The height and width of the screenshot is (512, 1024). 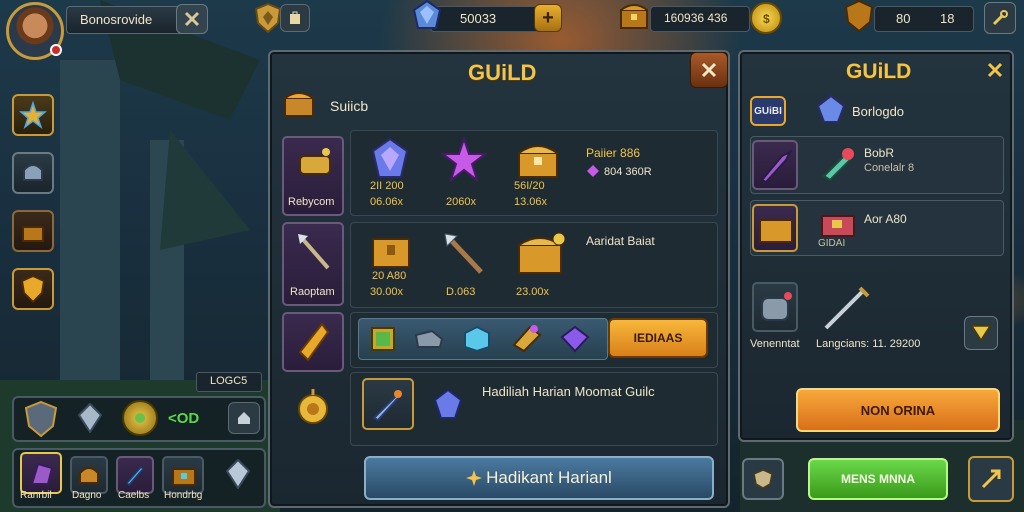 I want to click on crystal-icon, so click(x=90, y=418).